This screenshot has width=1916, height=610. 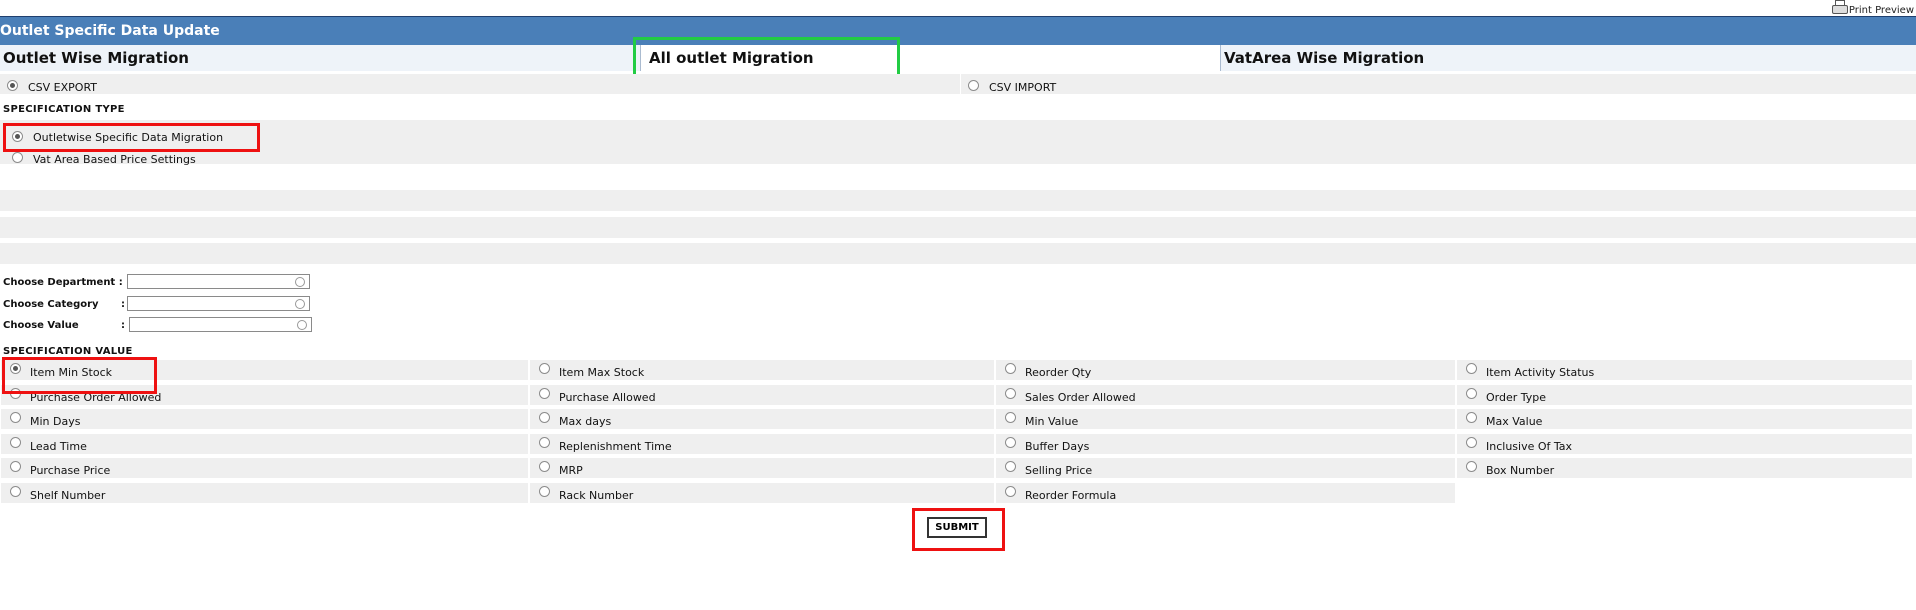 I want to click on option-label: Min Days, so click(x=55, y=421).